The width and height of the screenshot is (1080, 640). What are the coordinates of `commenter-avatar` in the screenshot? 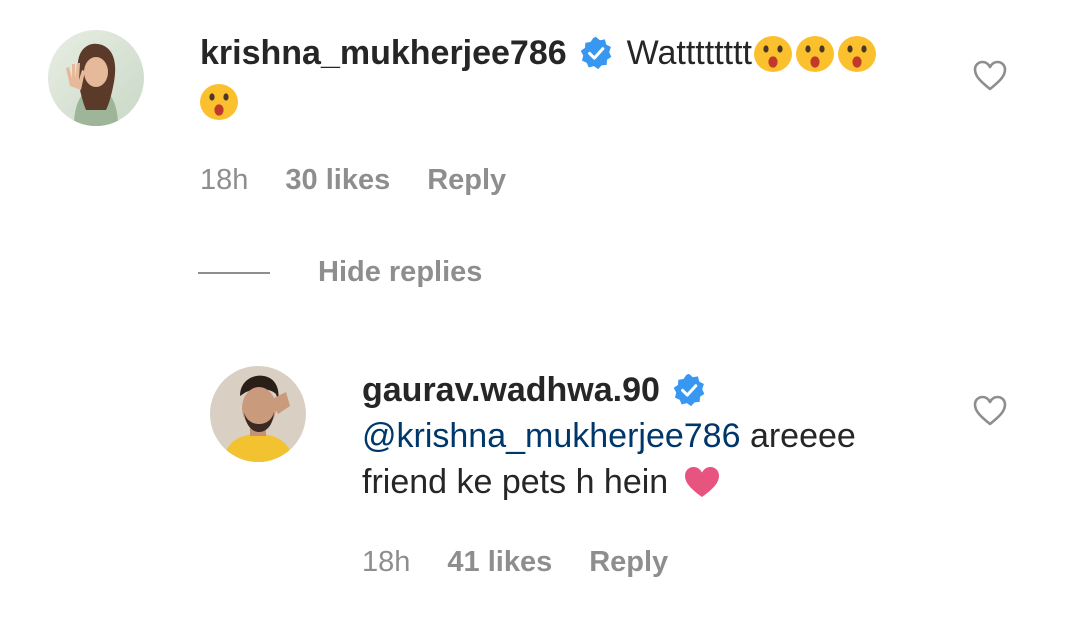 It's located at (96, 78).